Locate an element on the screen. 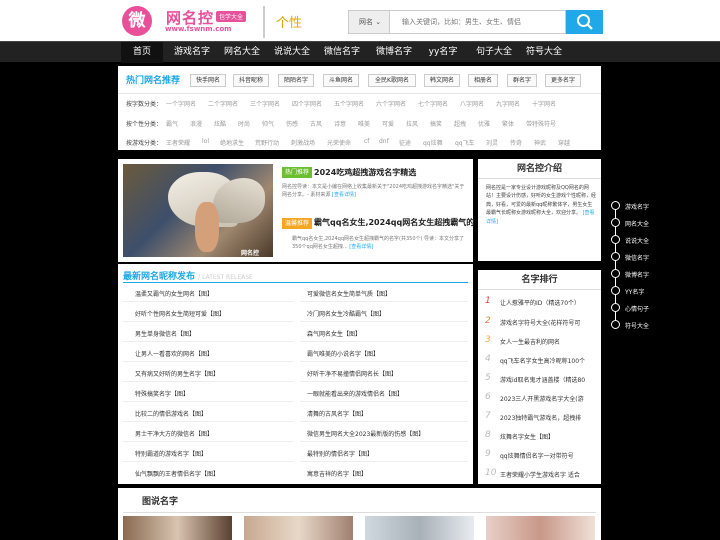  release-link: 清舞的古风名字【图】 is located at coordinates (337, 413).